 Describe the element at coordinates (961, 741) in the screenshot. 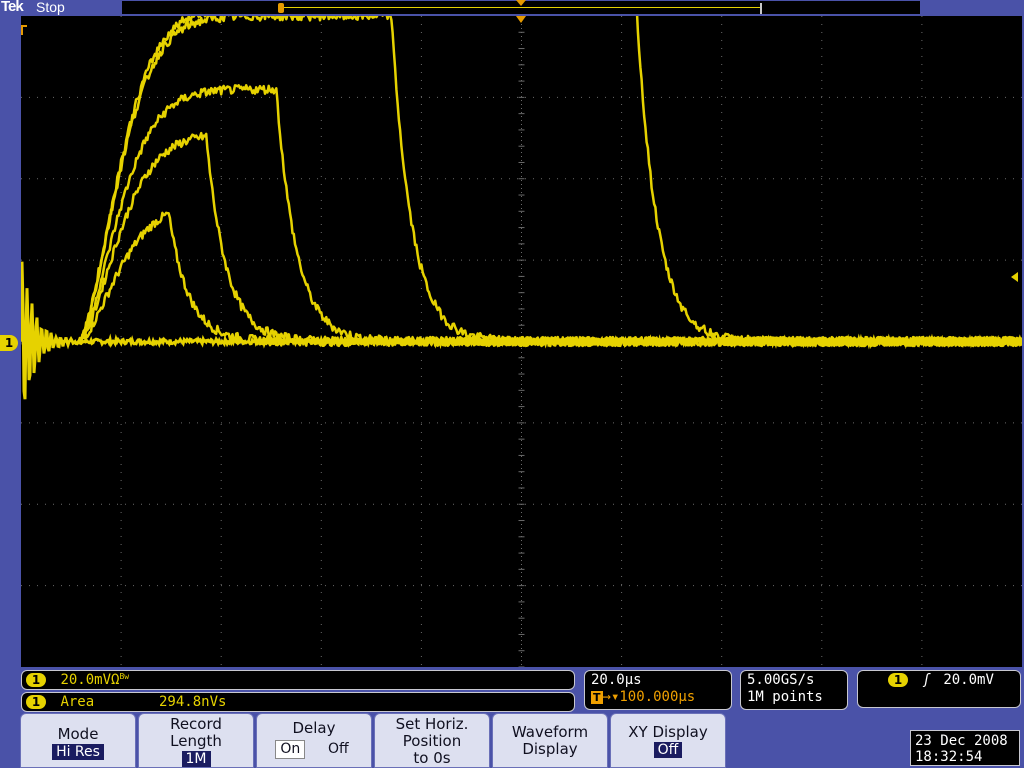

I see `date-text: 23 Dec 2008` at that location.